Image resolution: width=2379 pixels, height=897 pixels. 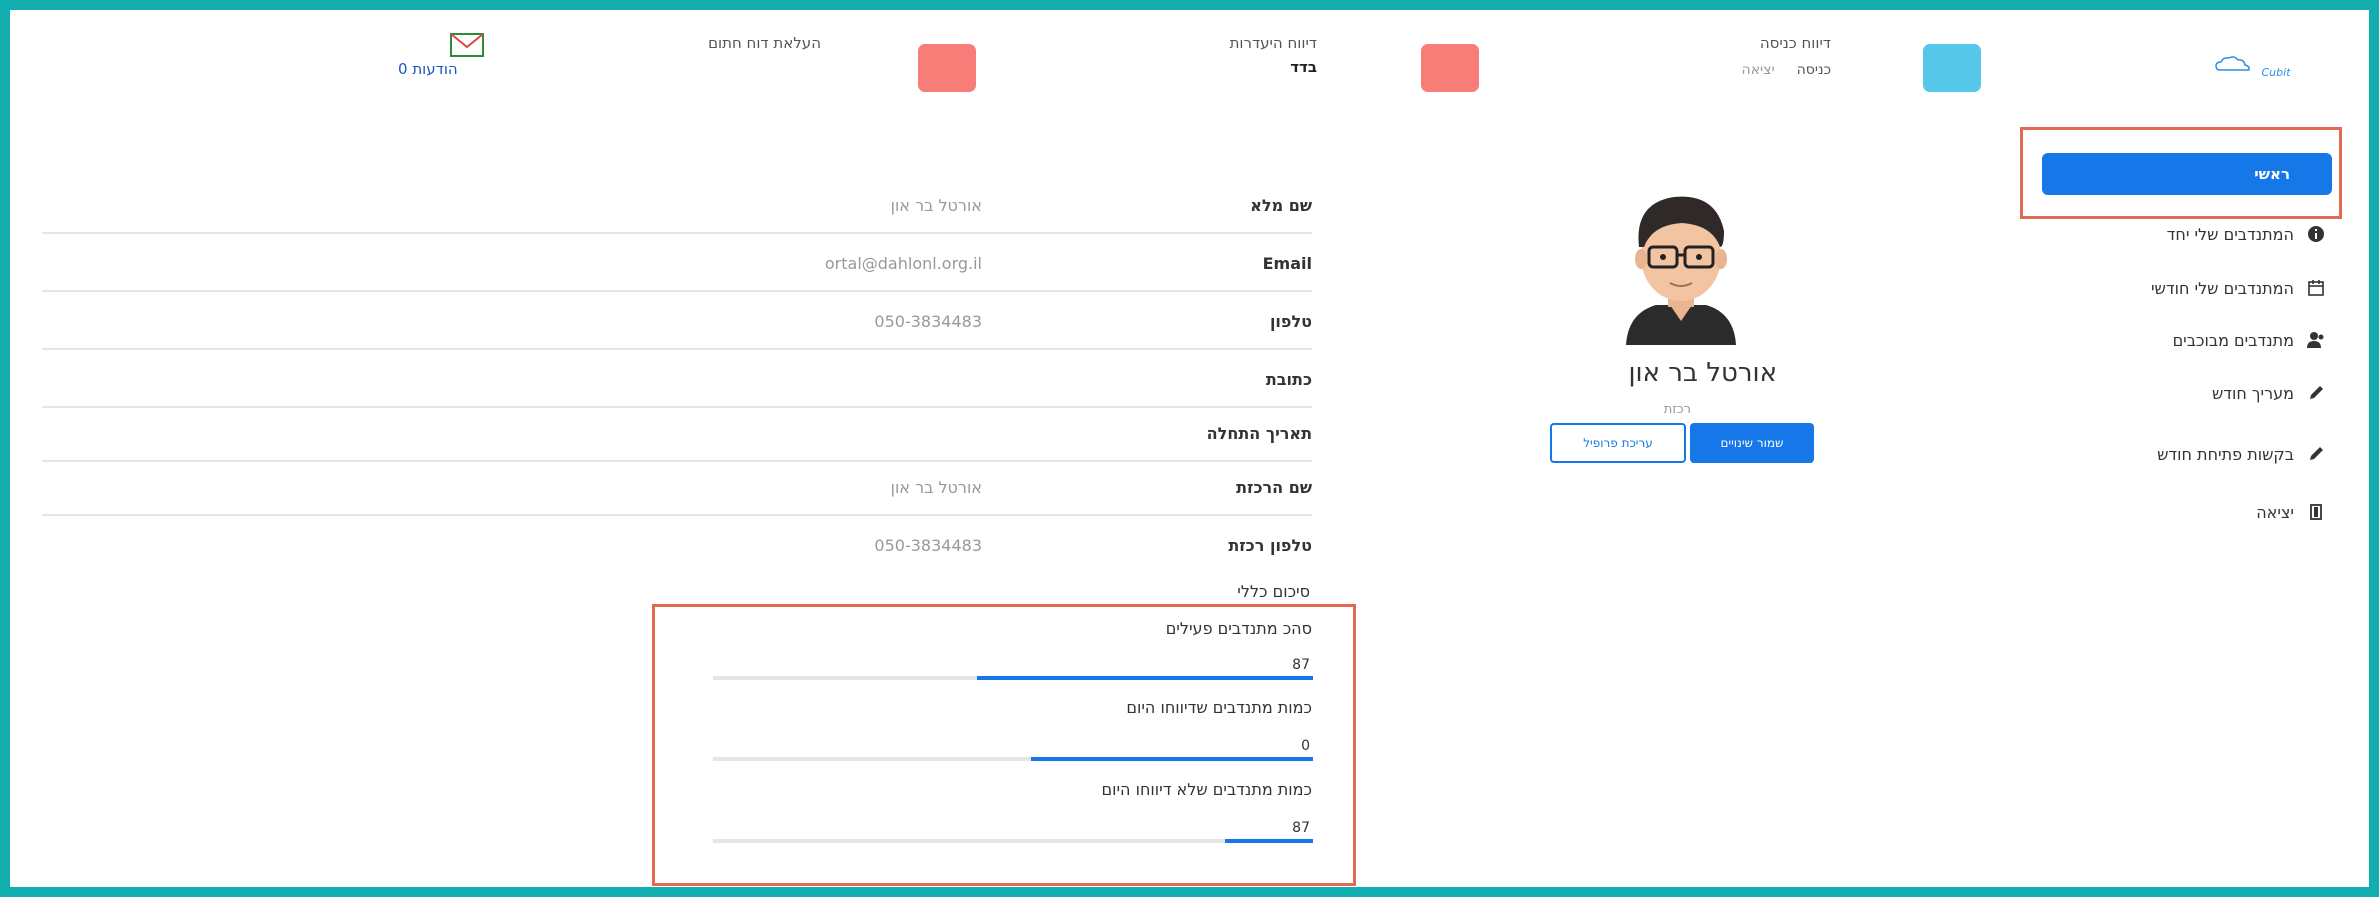 What do you see at coordinates (2233, 340) in the screenshot?
I see `sidebar-item-label: מתנדבים מבוכבים` at bounding box center [2233, 340].